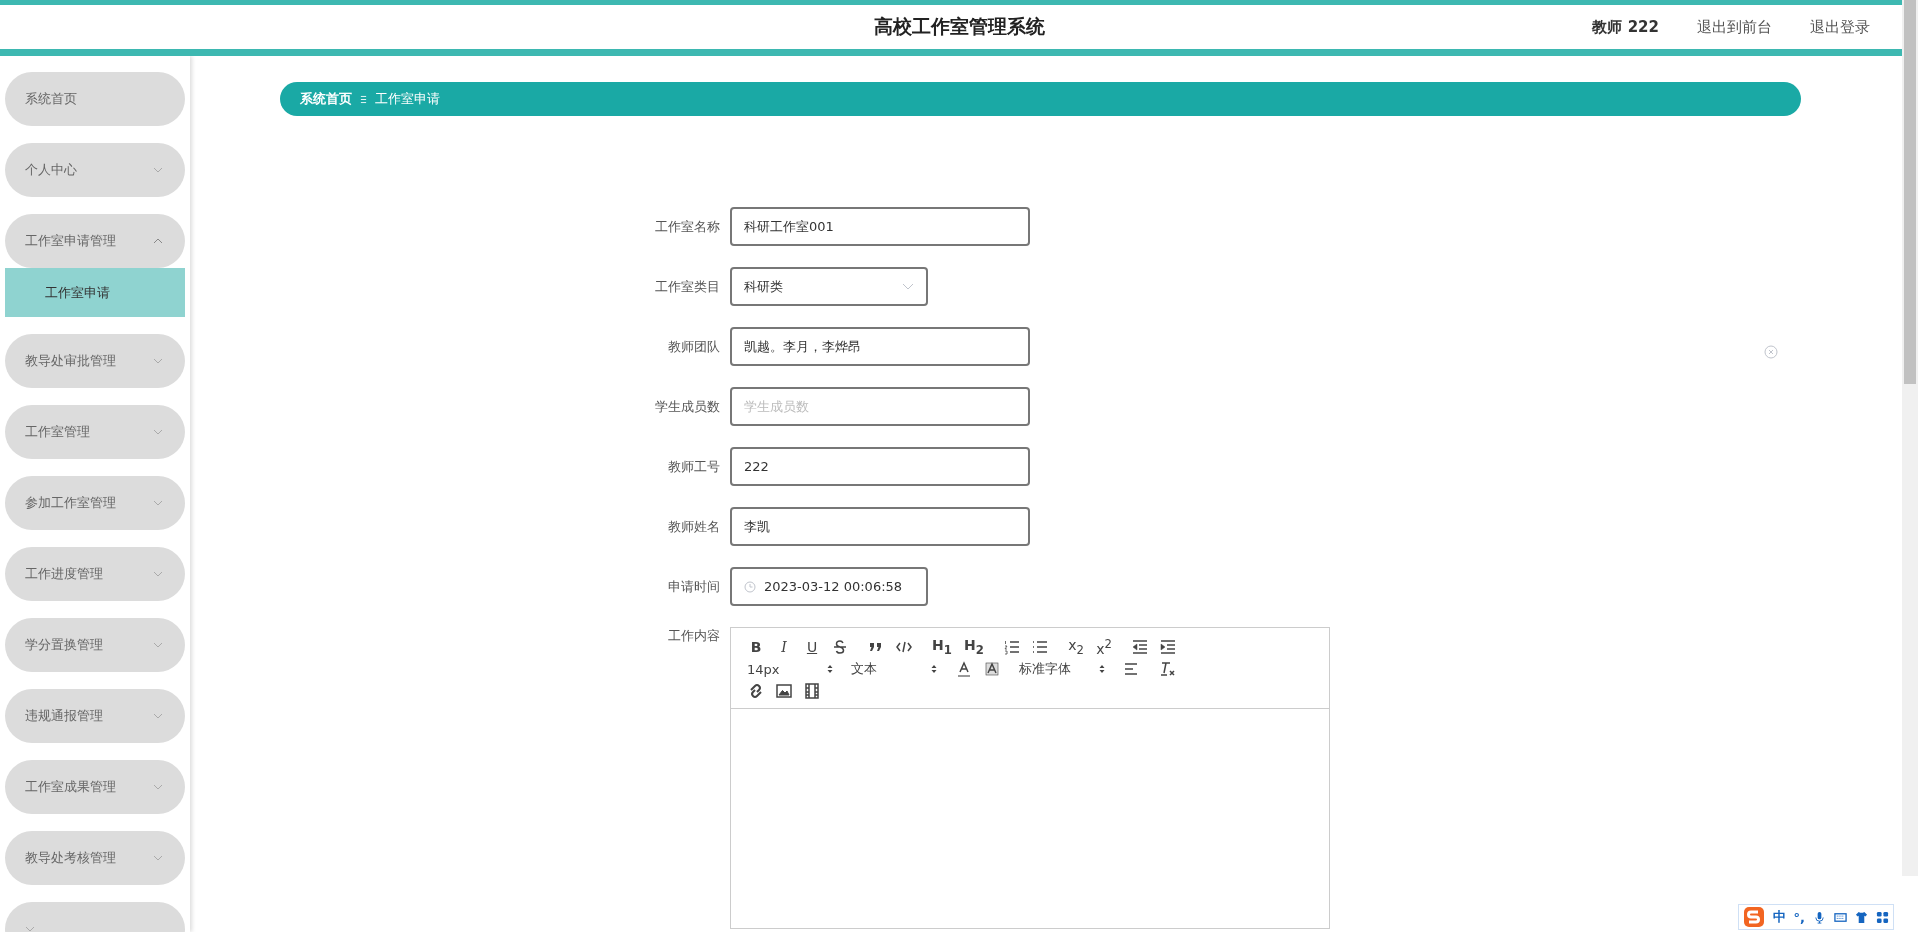 This screenshot has height=932, width=1918. I want to click on outdent-icon, so click(1140, 647).